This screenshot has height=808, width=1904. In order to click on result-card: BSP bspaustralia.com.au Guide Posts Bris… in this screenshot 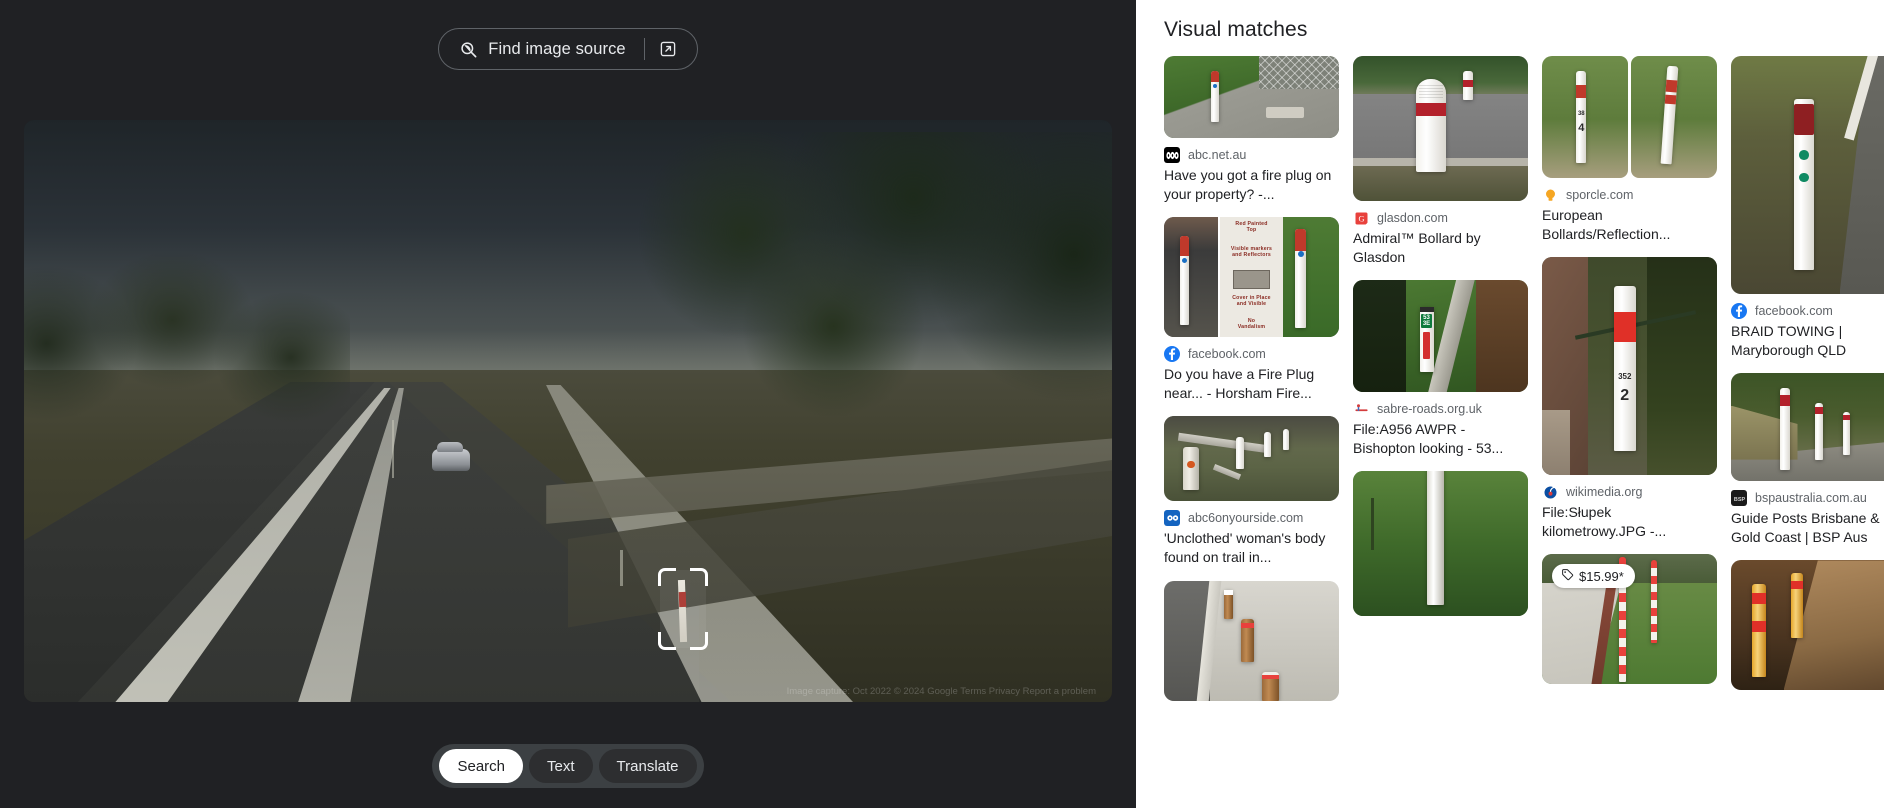, I will do `click(1807, 459)`.